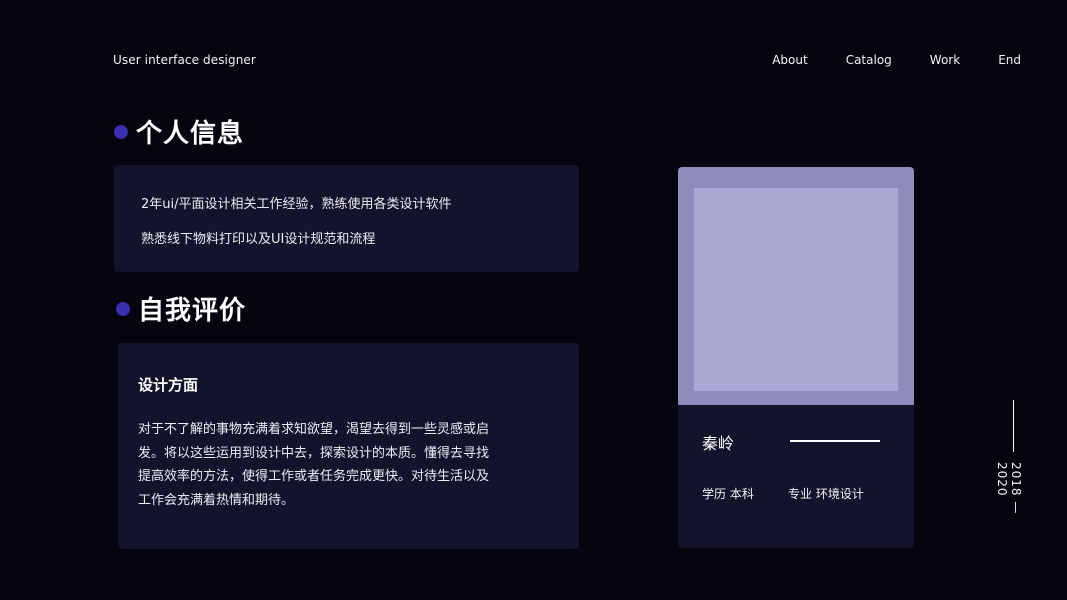  What do you see at coordinates (869, 60) in the screenshot?
I see `nav-catalog: Catalog` at bounding box center [869, 60].